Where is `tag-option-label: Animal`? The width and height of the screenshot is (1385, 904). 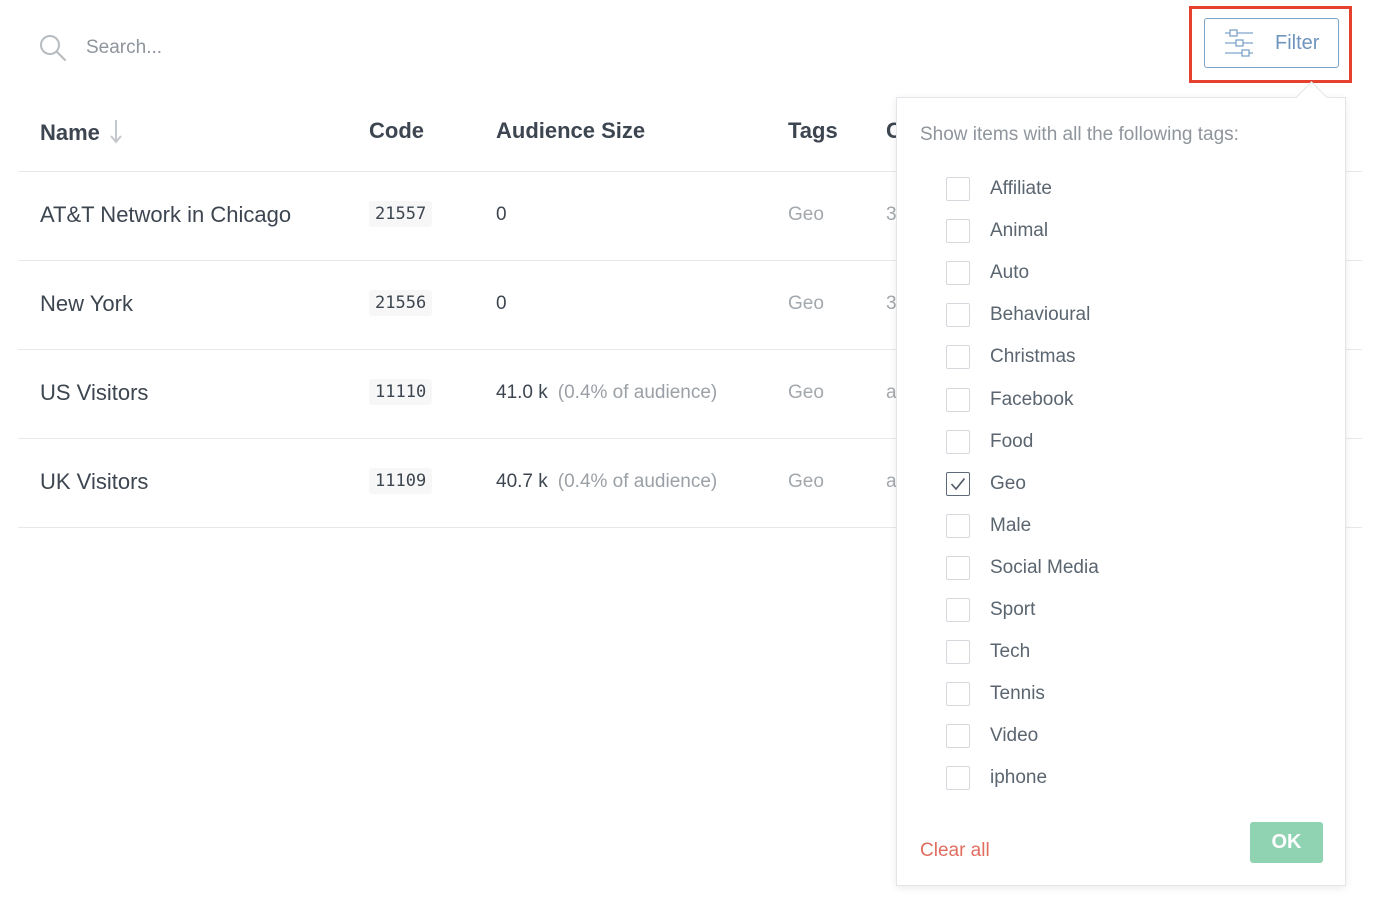
tag-option-label: Animal is located at coordinates (1019, 231).